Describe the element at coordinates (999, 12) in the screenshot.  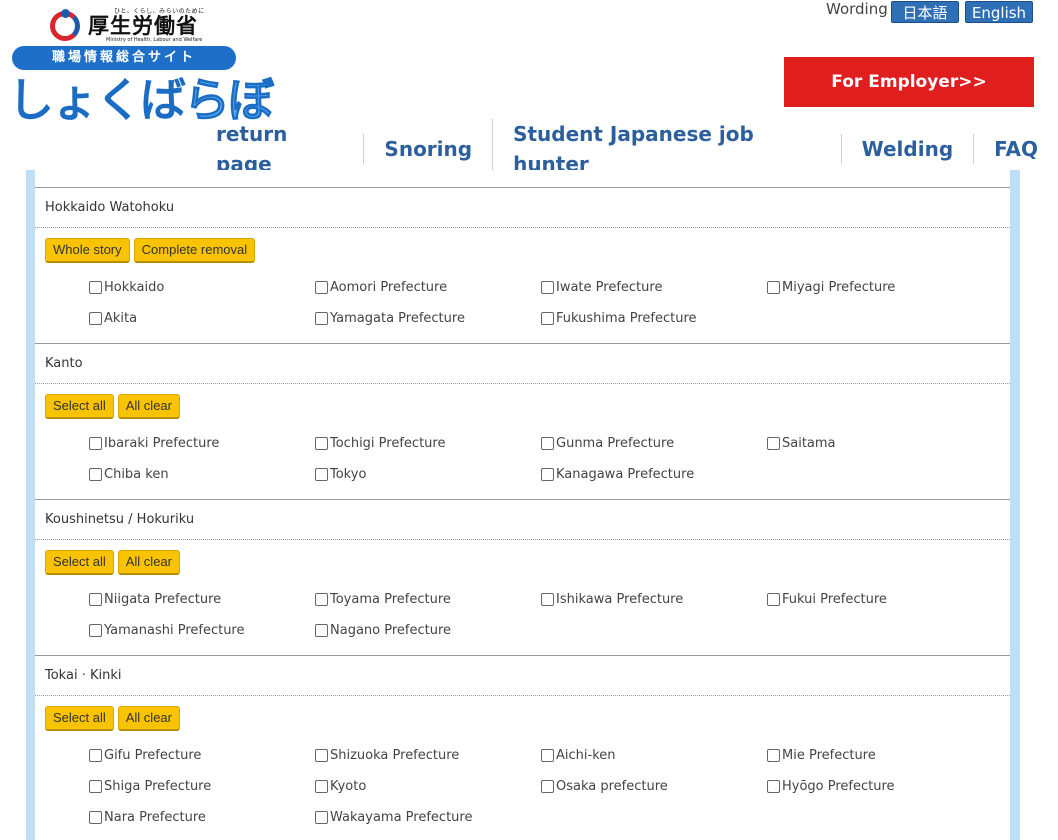
I see `english-language-button: English` at that location.